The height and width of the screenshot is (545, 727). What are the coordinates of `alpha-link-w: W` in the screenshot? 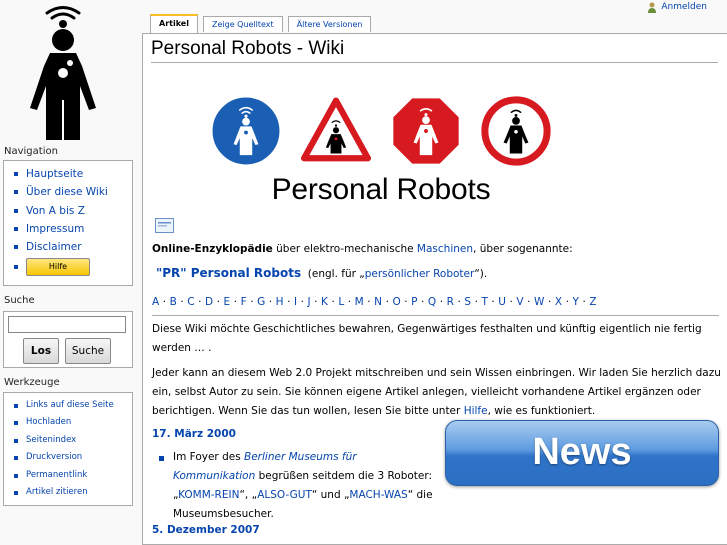 It's located at (539, 302).